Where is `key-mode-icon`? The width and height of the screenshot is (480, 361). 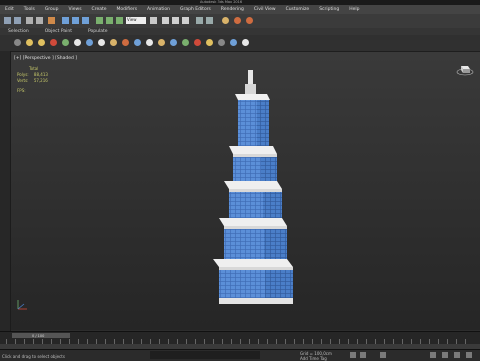 key-mode-icon is located at coordinates (383, 355).